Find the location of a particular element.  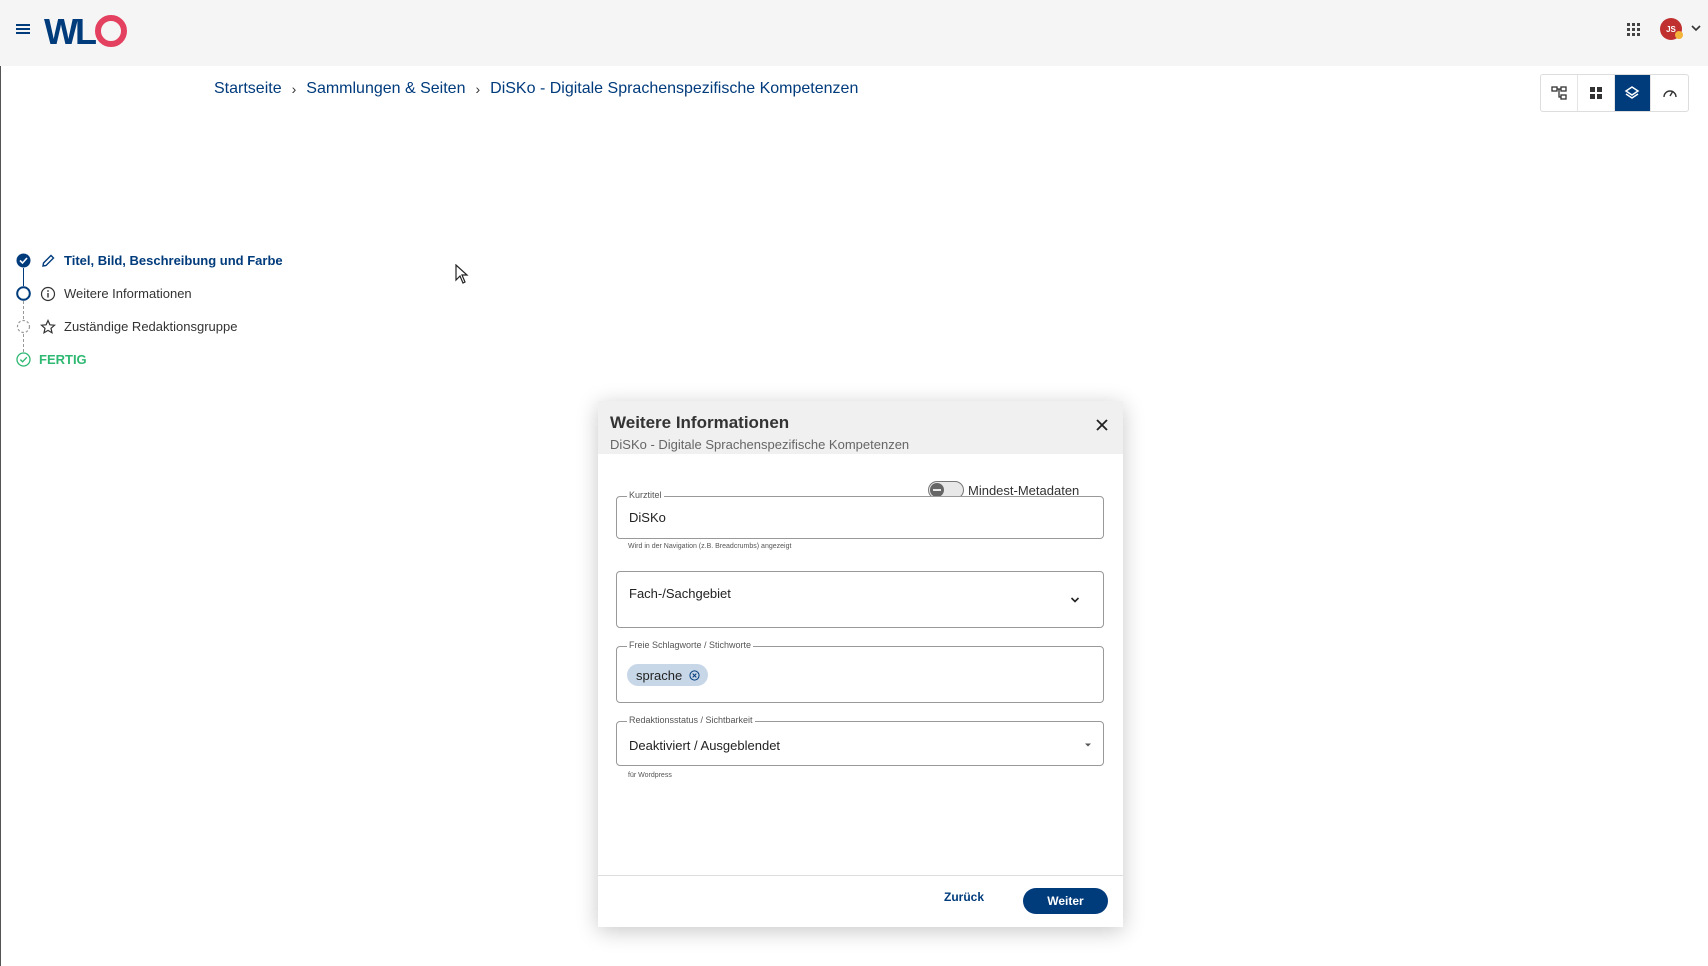

field-label: Kurztitel is located at coordinates (645, 495).